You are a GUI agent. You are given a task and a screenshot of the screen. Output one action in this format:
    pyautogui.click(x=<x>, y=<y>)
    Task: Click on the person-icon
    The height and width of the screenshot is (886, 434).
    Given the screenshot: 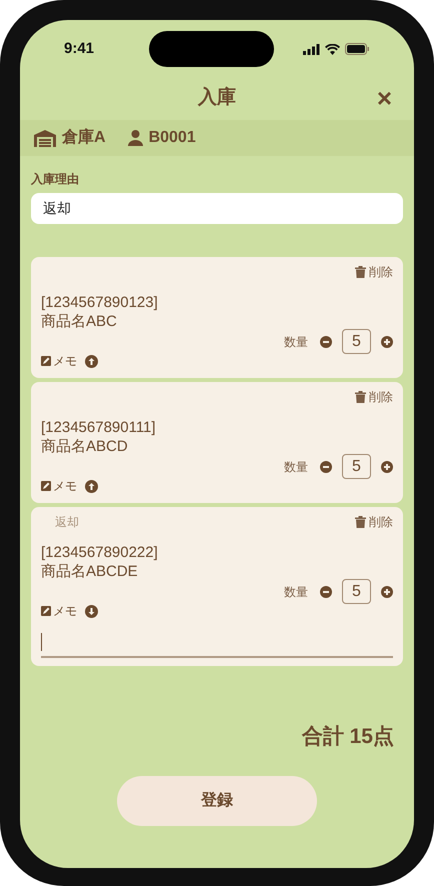 What is the action you would take?
    pyautogui.click(x=135, y=138)
    